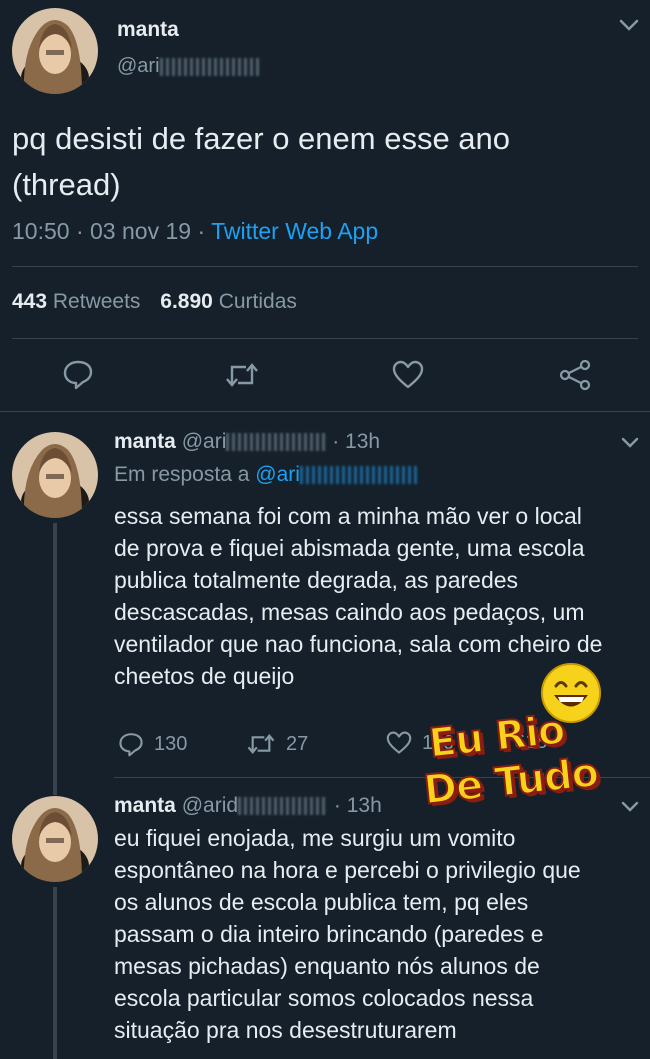 This screenshot has height=1059, width=650. What do you see at coordinates (182, 474) in the screenshot?
I see `reply-to-label: Em resposta a` at bounding box center [182, 474].